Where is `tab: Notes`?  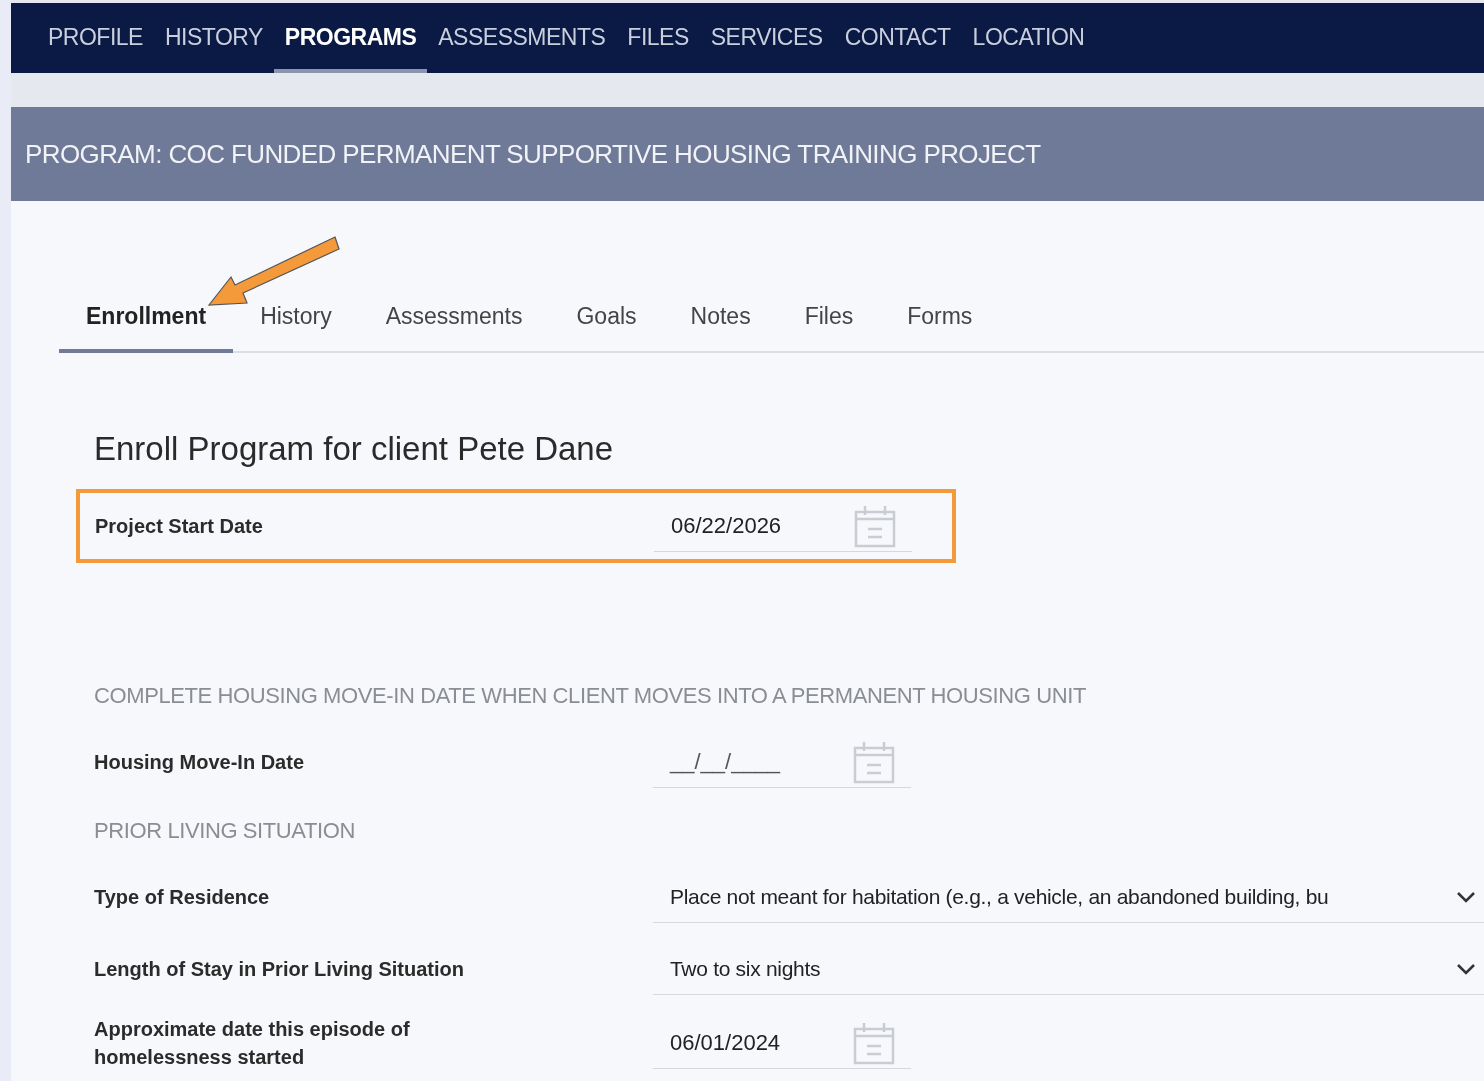 tab: Notes is located at coordinates (720, 325).